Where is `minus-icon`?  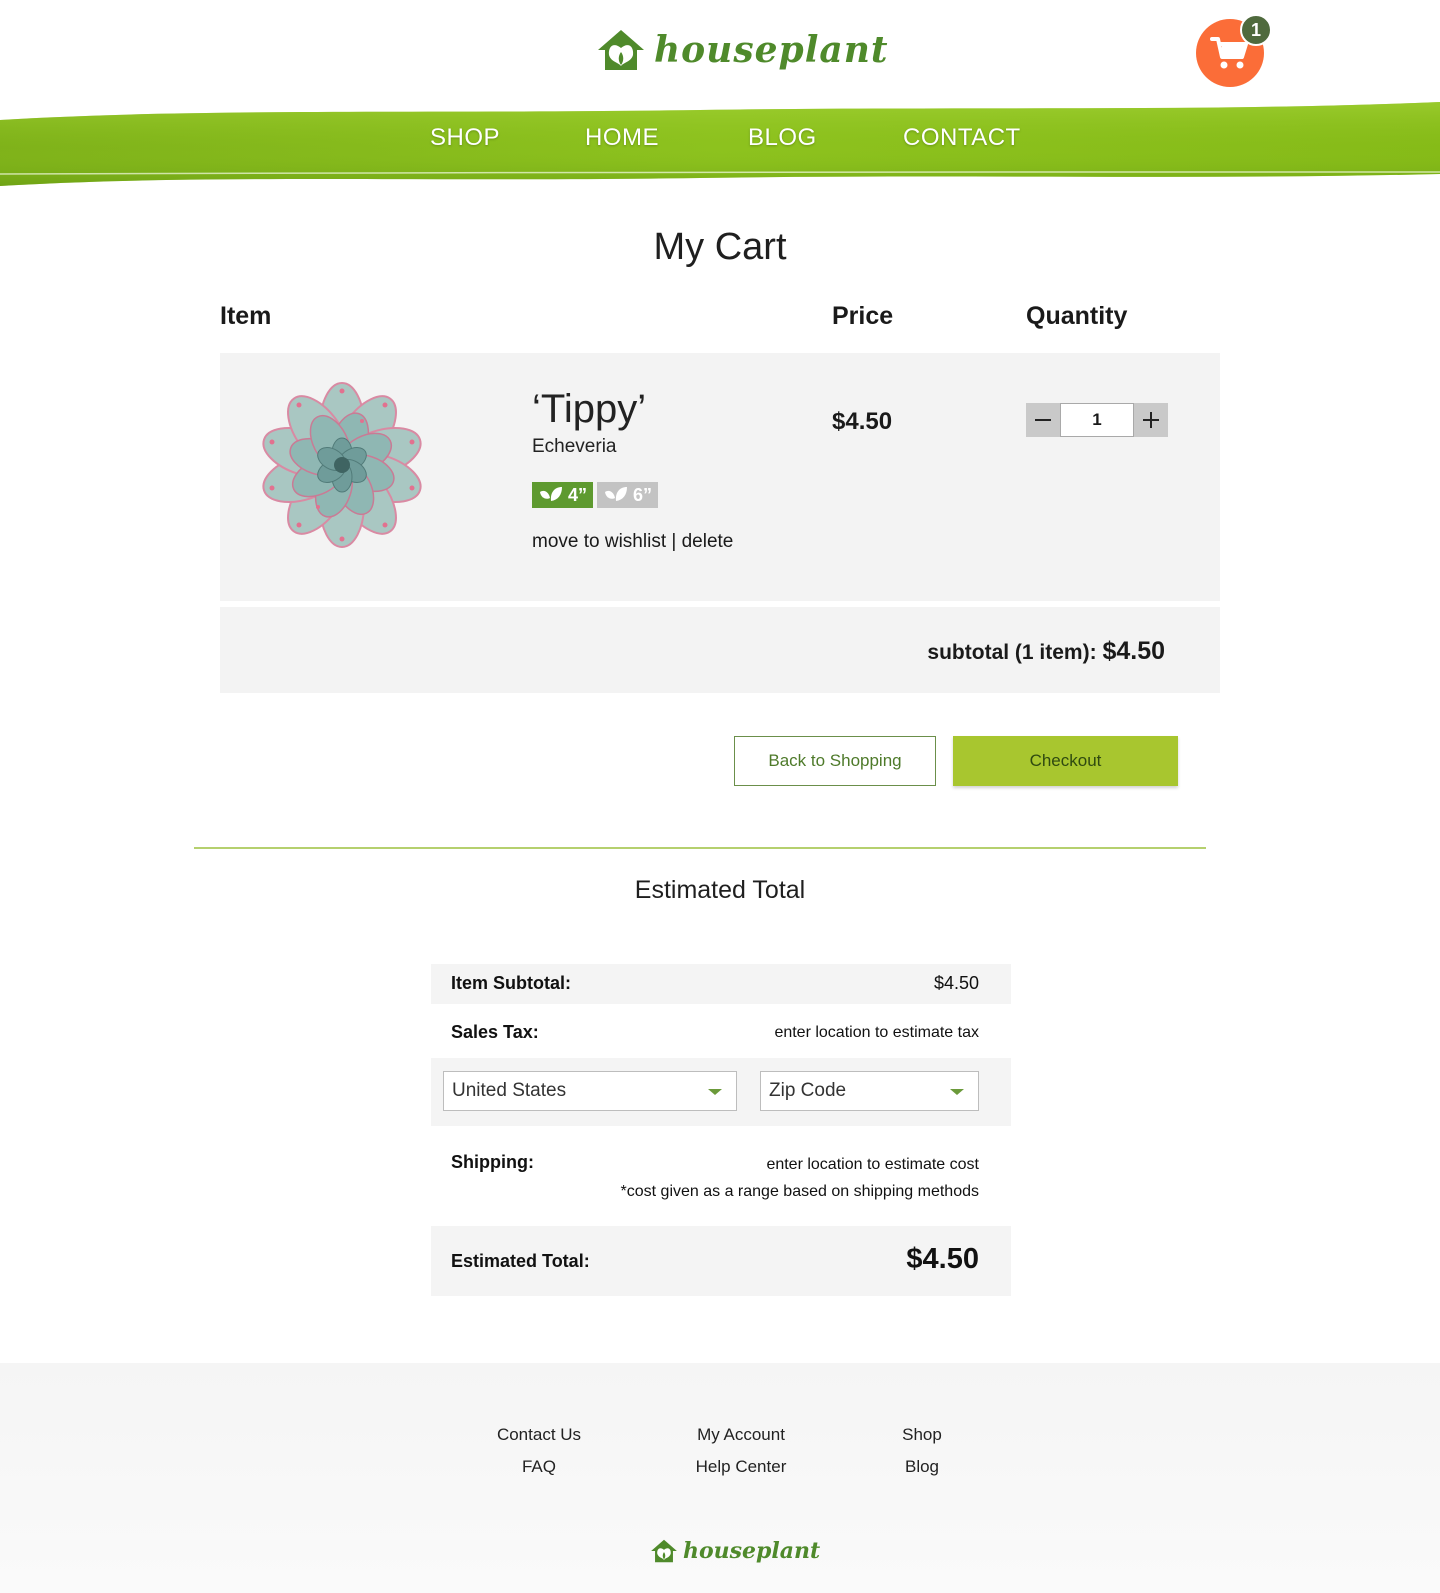 minus-icon is located at coordinates (1043, 420).